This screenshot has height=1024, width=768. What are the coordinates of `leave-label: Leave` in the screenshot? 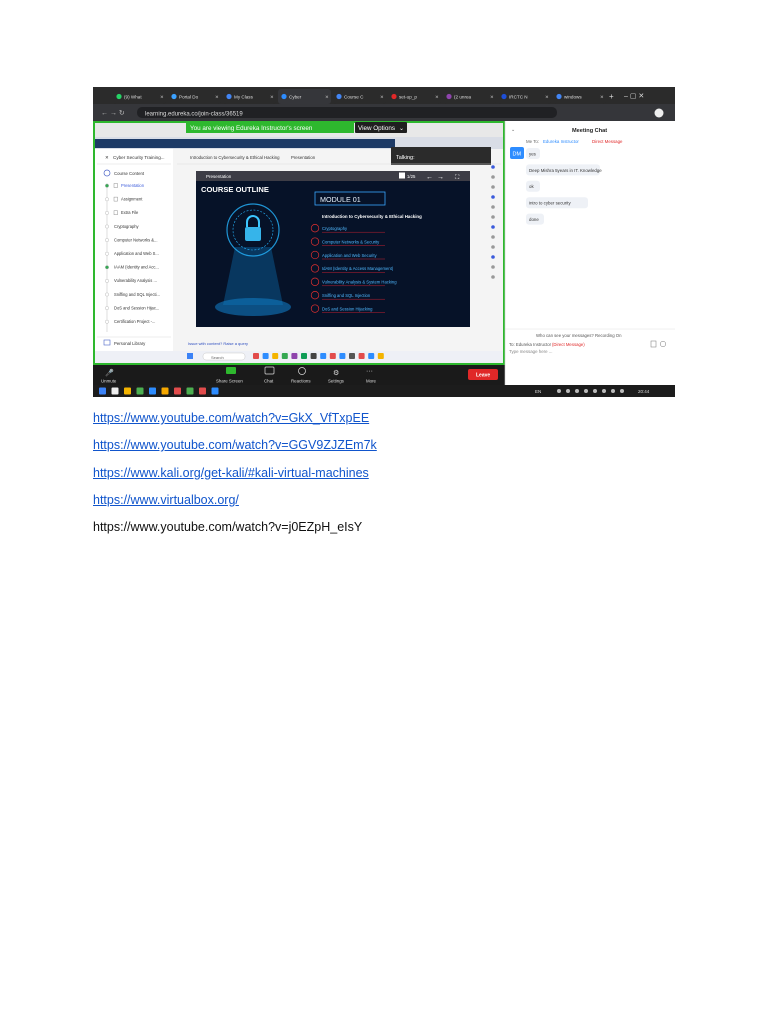 It's located at (483, 376).